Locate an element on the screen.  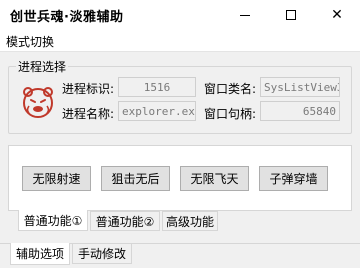
window-title: 创世兵魂·淡雅辅助 is located at coordinates (67, 17).